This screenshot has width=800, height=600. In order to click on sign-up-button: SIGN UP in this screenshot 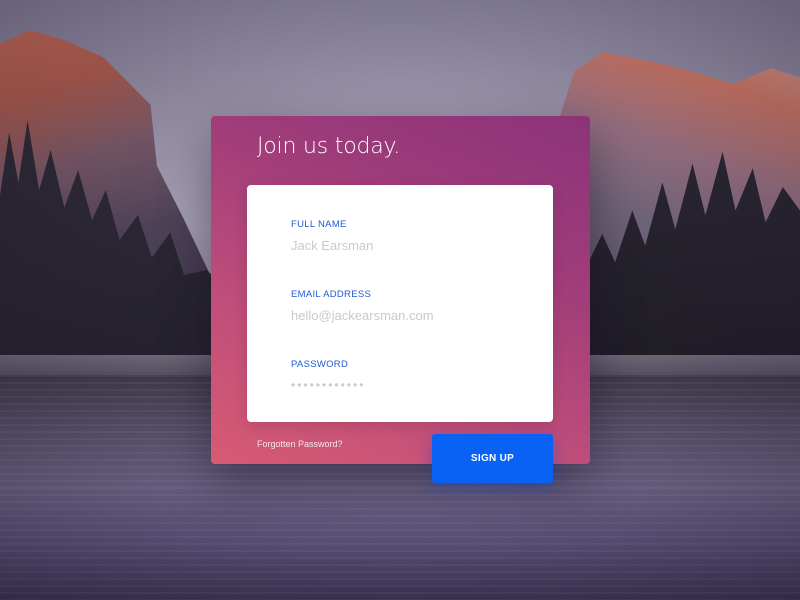, I will do `click(492, 458)`.